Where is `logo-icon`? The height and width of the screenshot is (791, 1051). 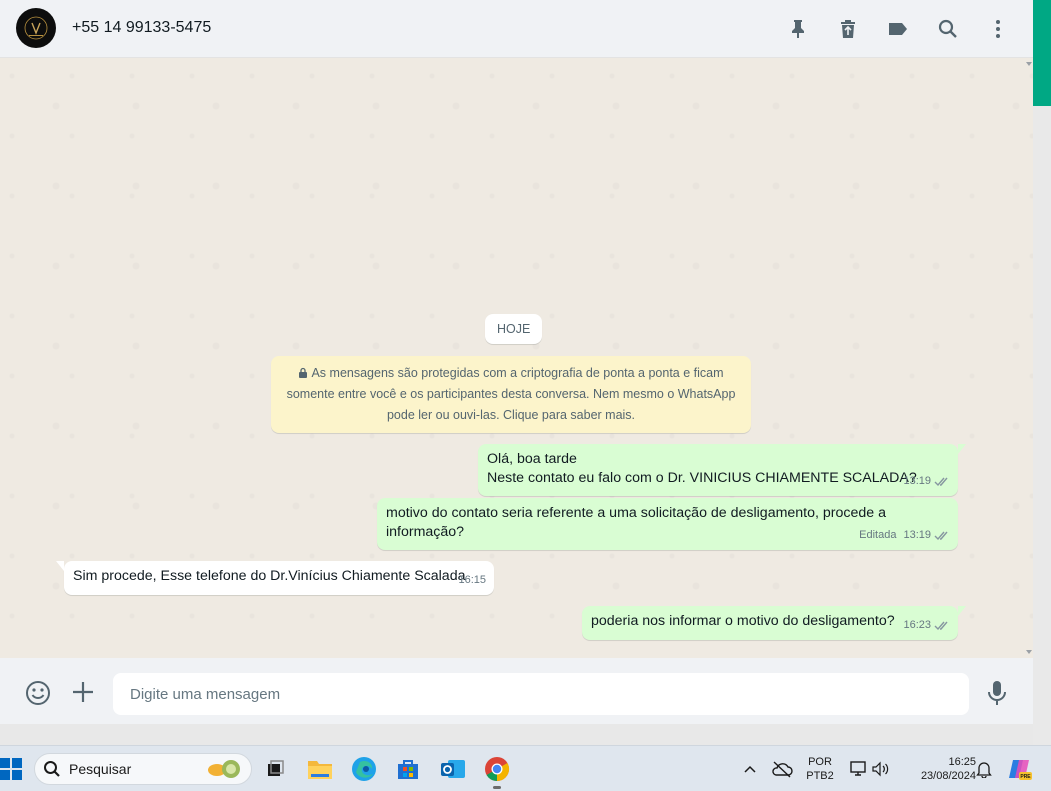 logo-icon is located at coordinates (36, 28).